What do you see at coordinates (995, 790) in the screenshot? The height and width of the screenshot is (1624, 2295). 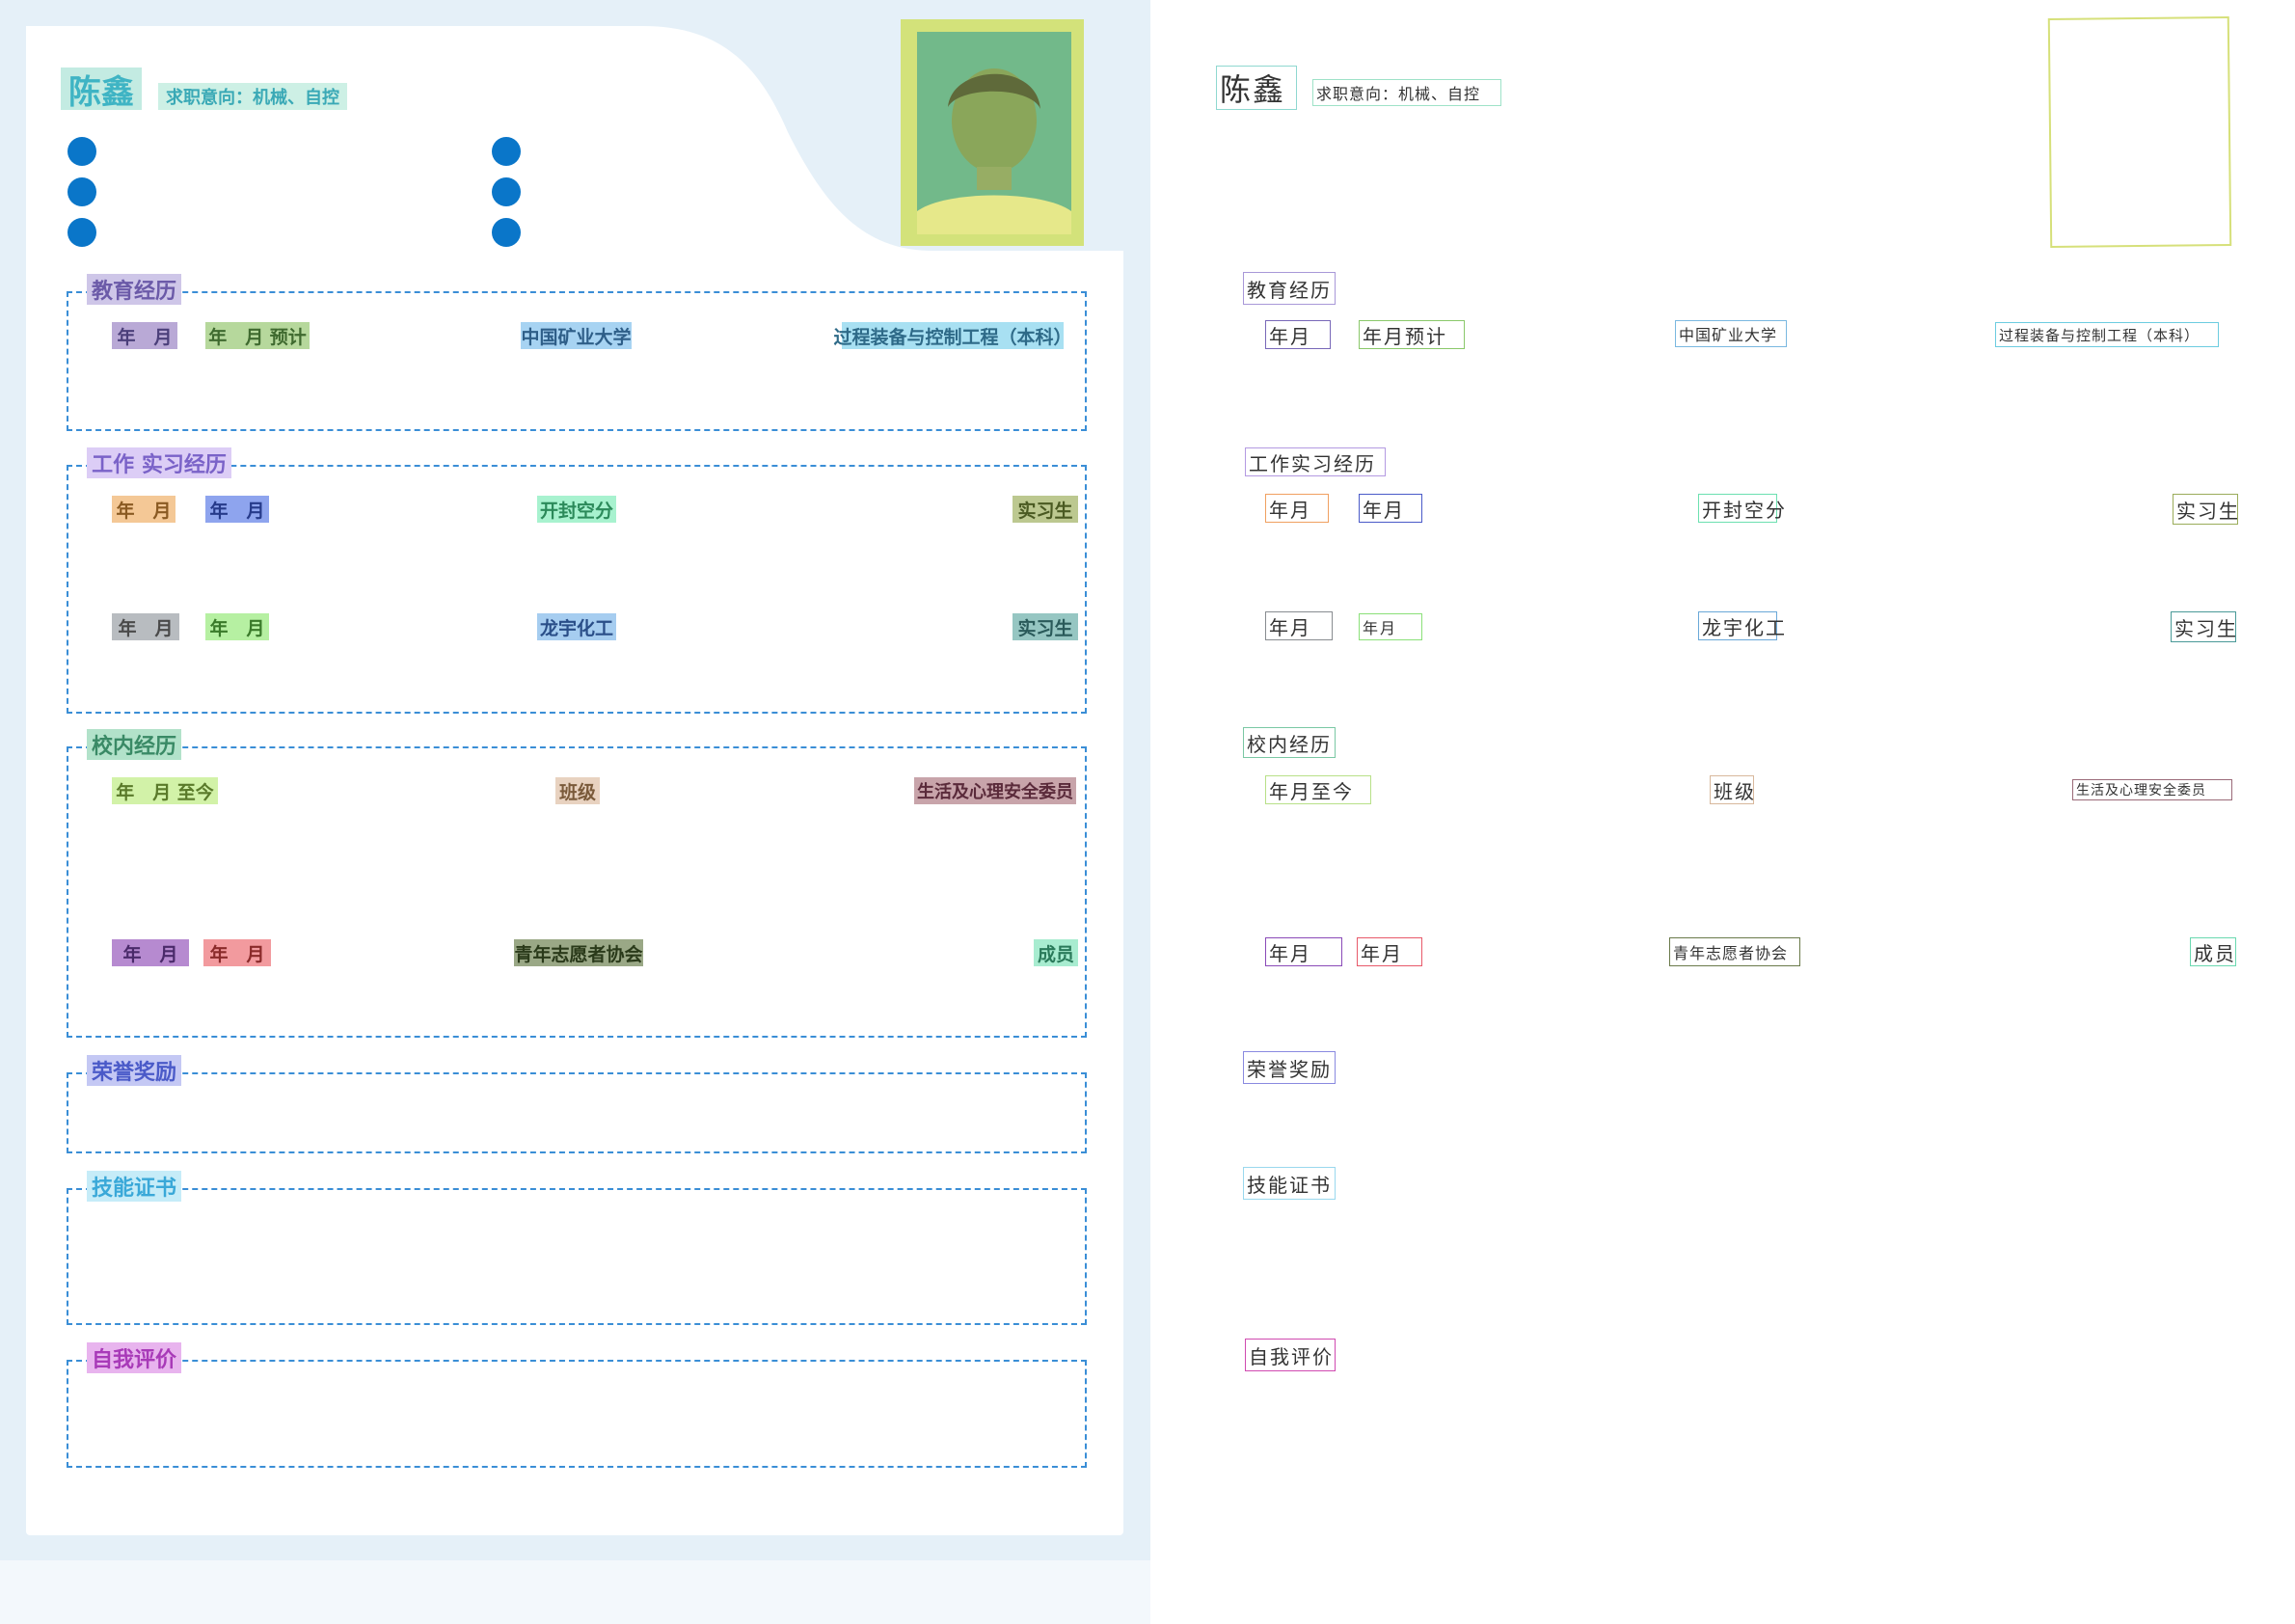 I see `campus1-role: 生活及心理安全委员` at bounding box center [995, 790].